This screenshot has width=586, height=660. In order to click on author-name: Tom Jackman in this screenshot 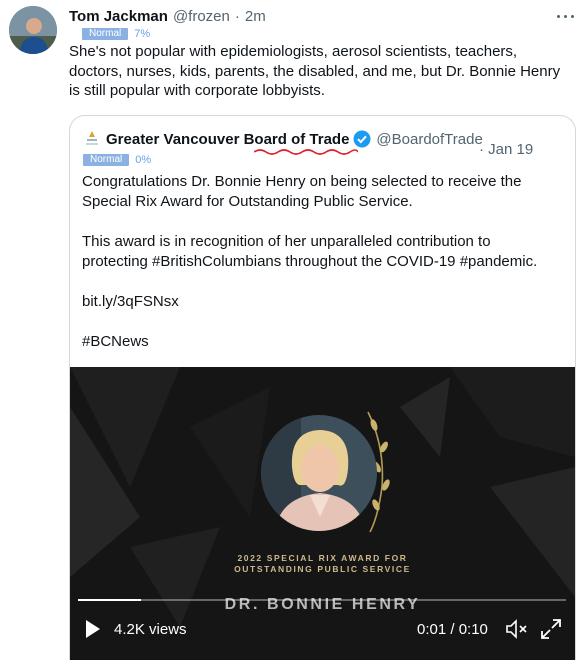, I will do `click(118, 16)`.